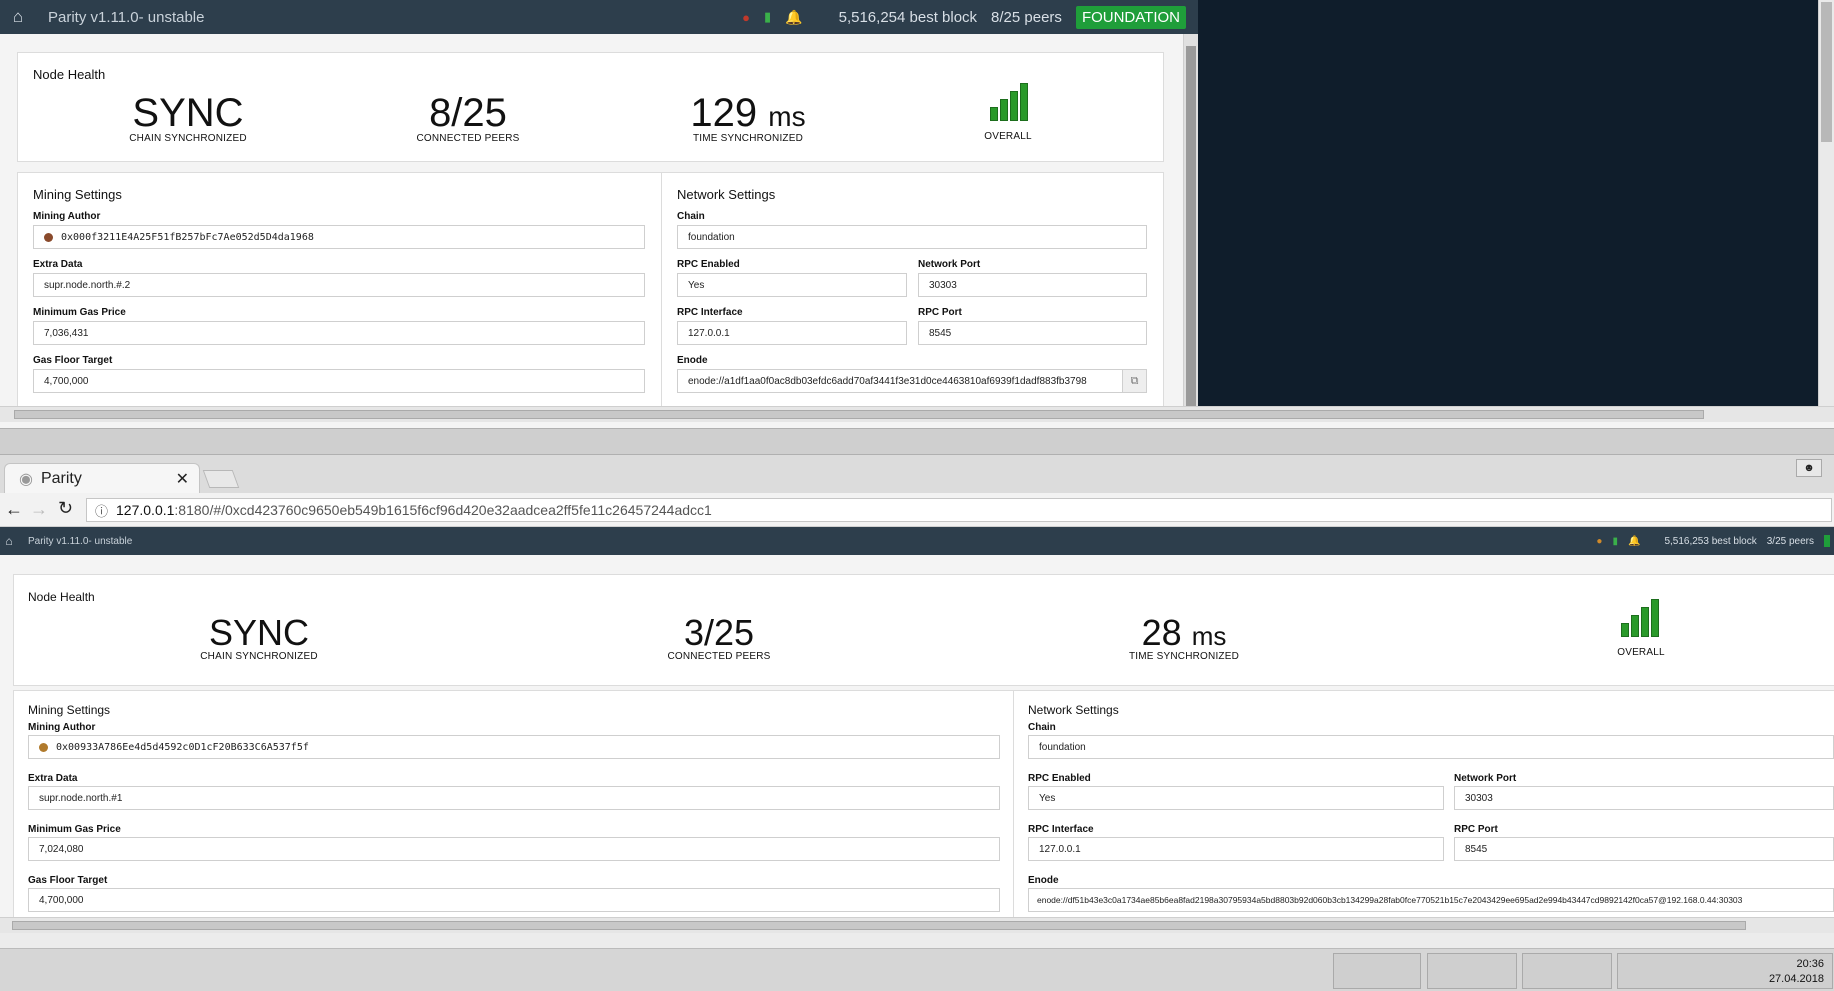 This screenshot has width=1834, height=991. What do you see at coordinates (1431, 747) in the screenshot?
I see `bottom-chain-field: foundation` at bounding box center [1431, 747].